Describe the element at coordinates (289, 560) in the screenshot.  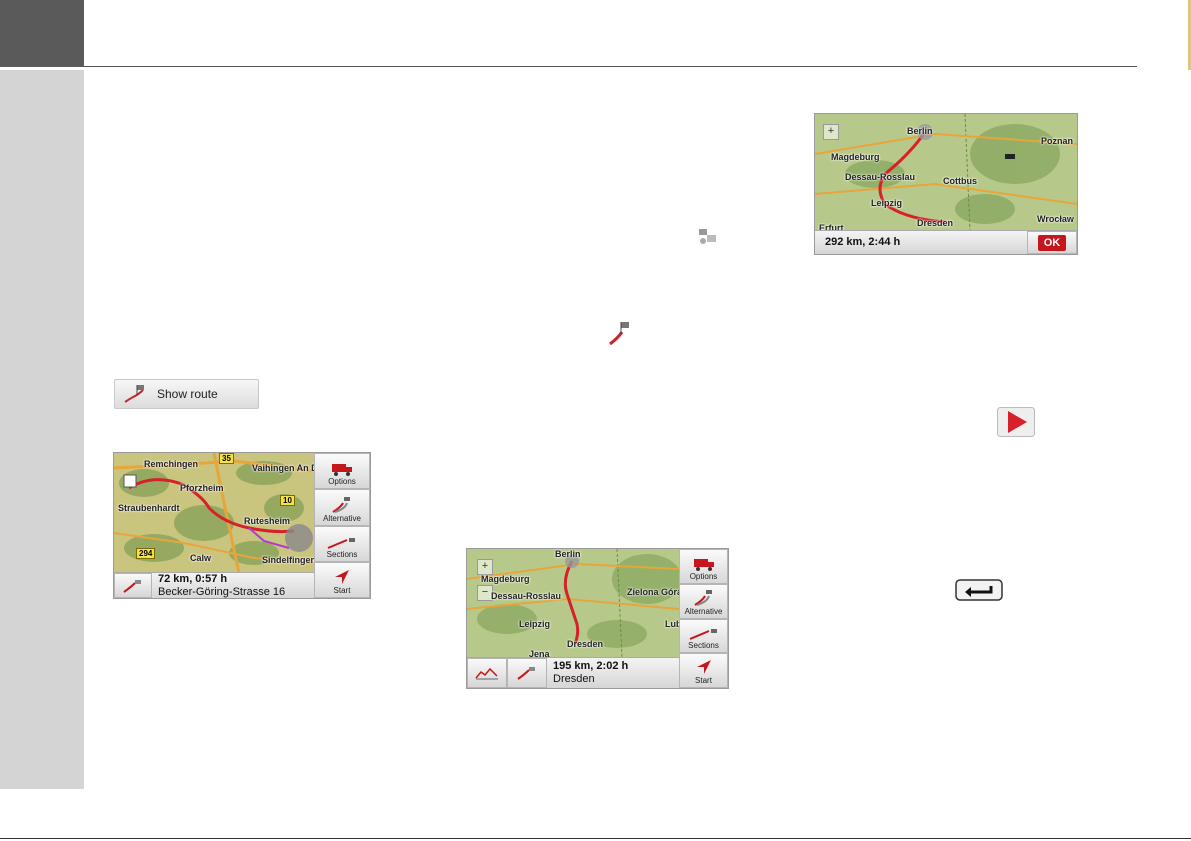
I see `map-label: Sindelfingen` at that location.